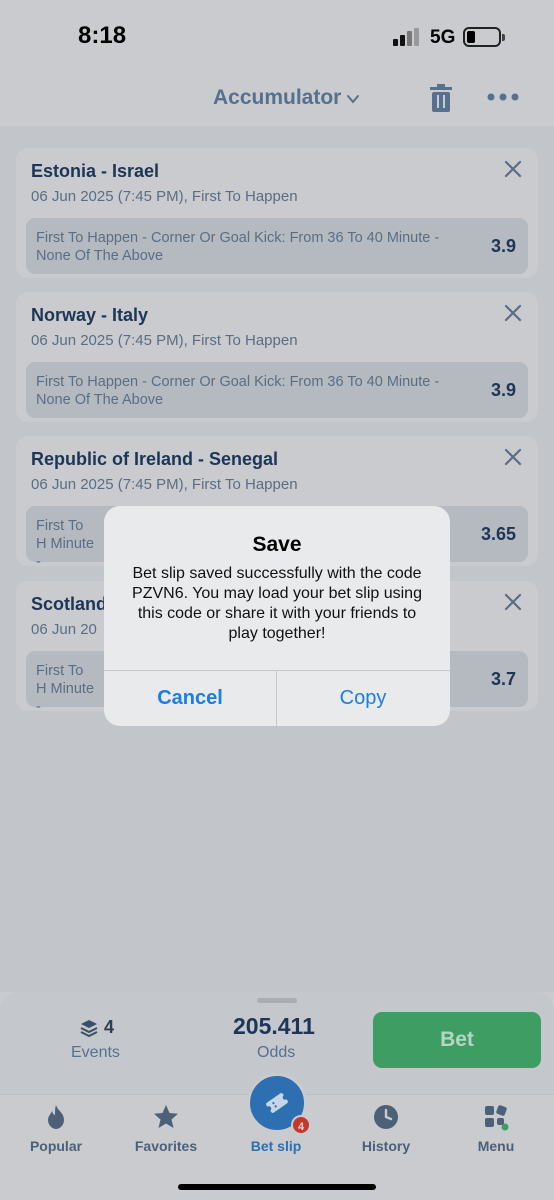 The height and width of the screenshot is (1200, 554). I want to click on page-title: Accumulator, so click(277, 98).